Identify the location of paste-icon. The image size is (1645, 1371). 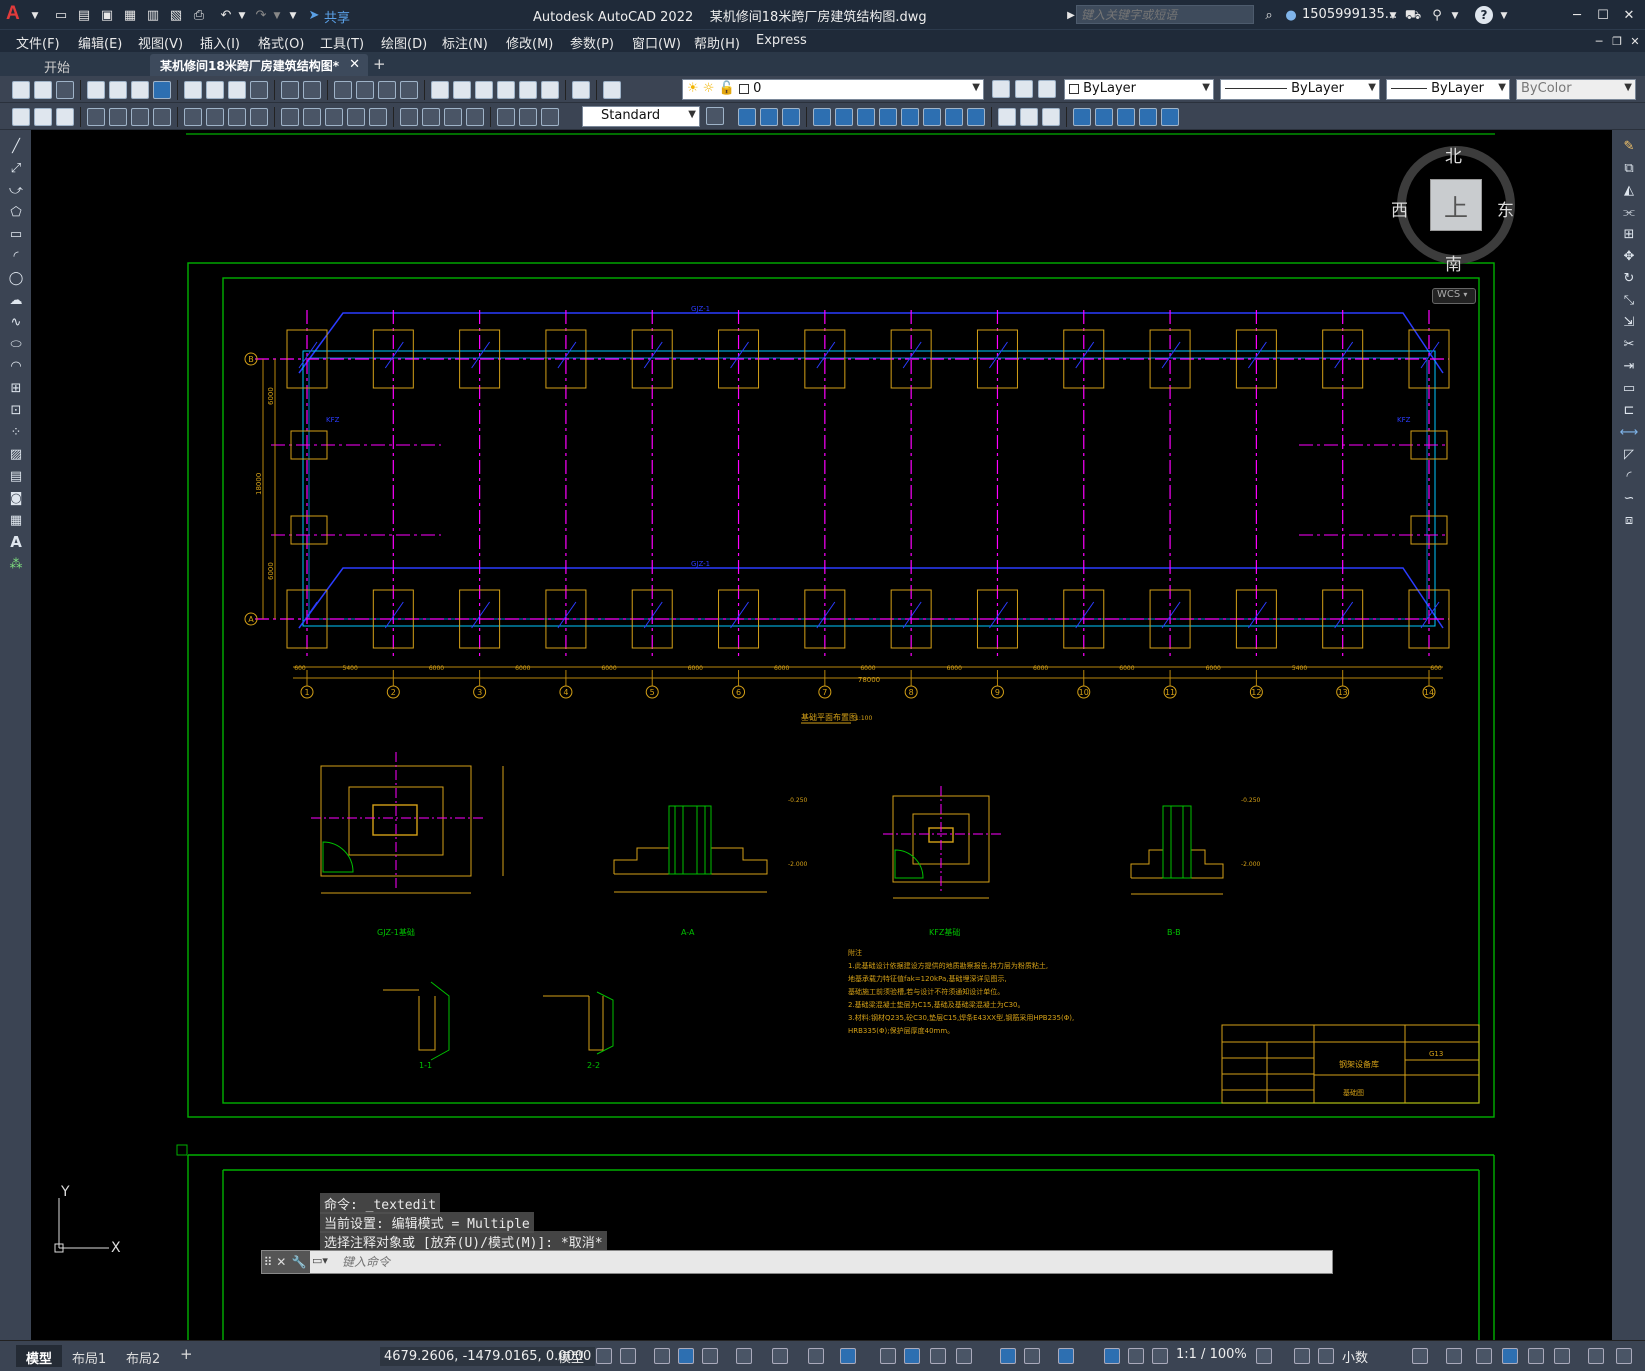
(237, 90).